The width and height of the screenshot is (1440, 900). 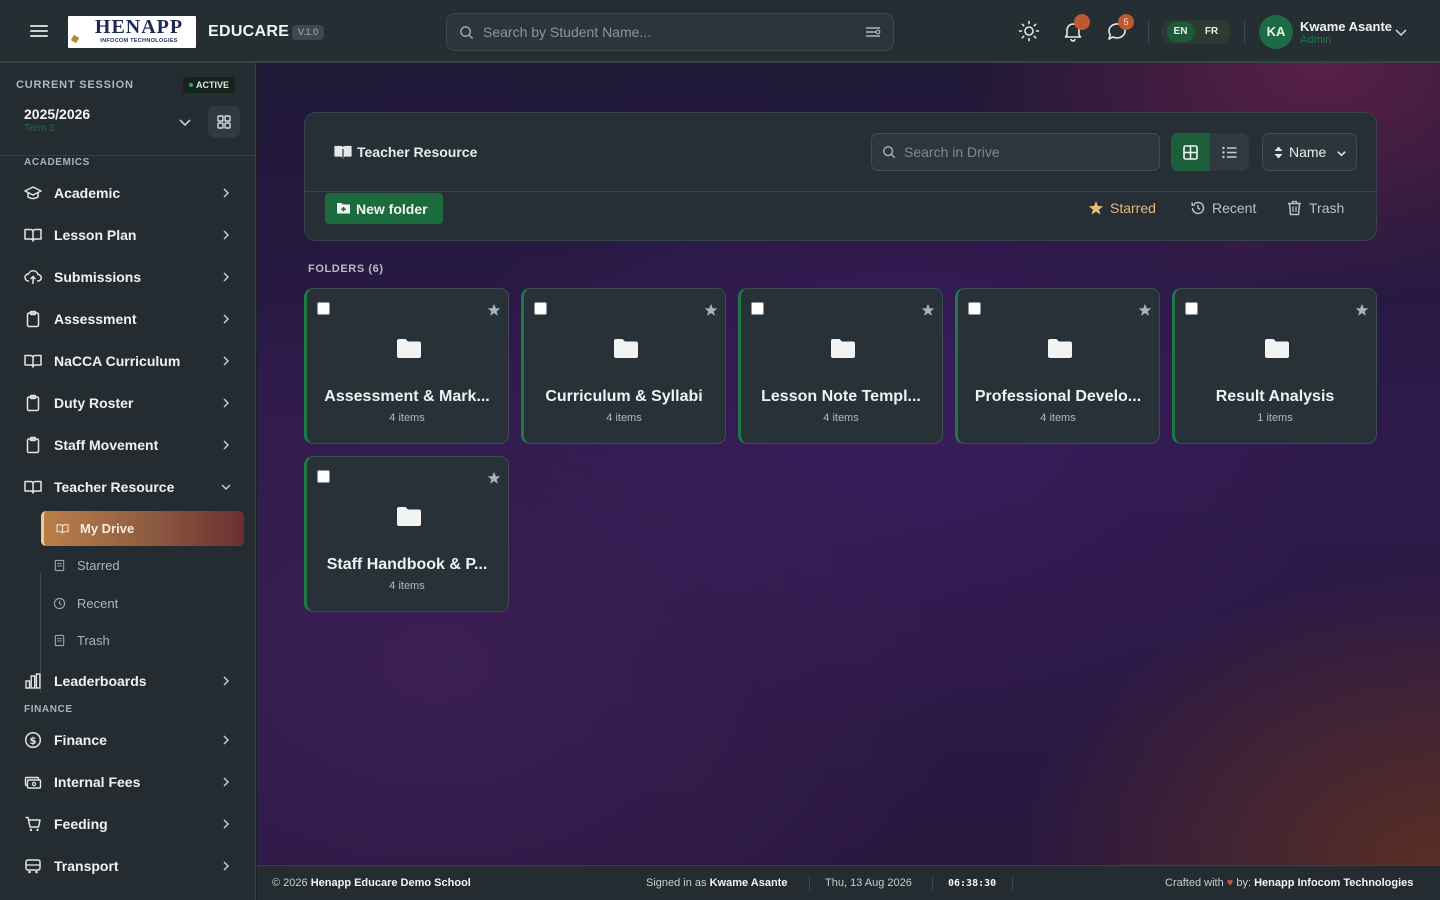 What do you see at coordinates (33, 445) in the screenshot?
I see `clipboard-icon` at bounding box center [33, 445].